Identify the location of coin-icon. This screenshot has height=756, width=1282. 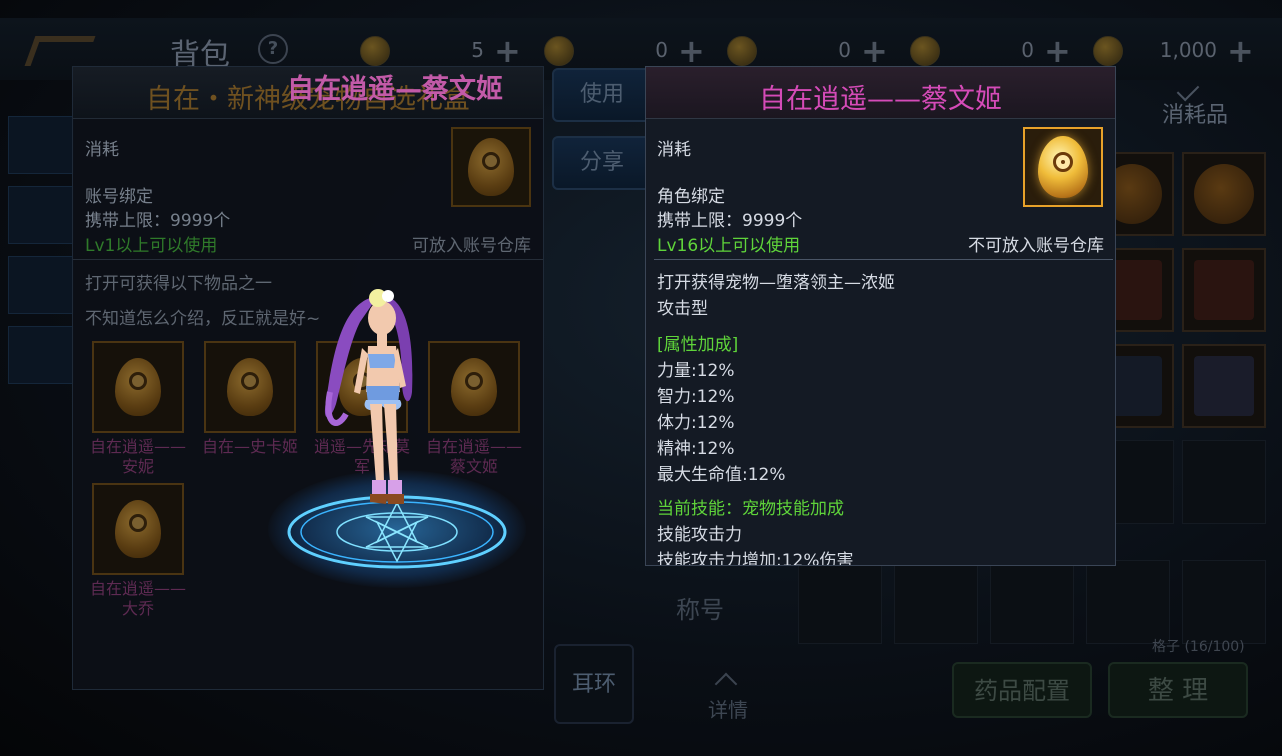
(1108, 51).